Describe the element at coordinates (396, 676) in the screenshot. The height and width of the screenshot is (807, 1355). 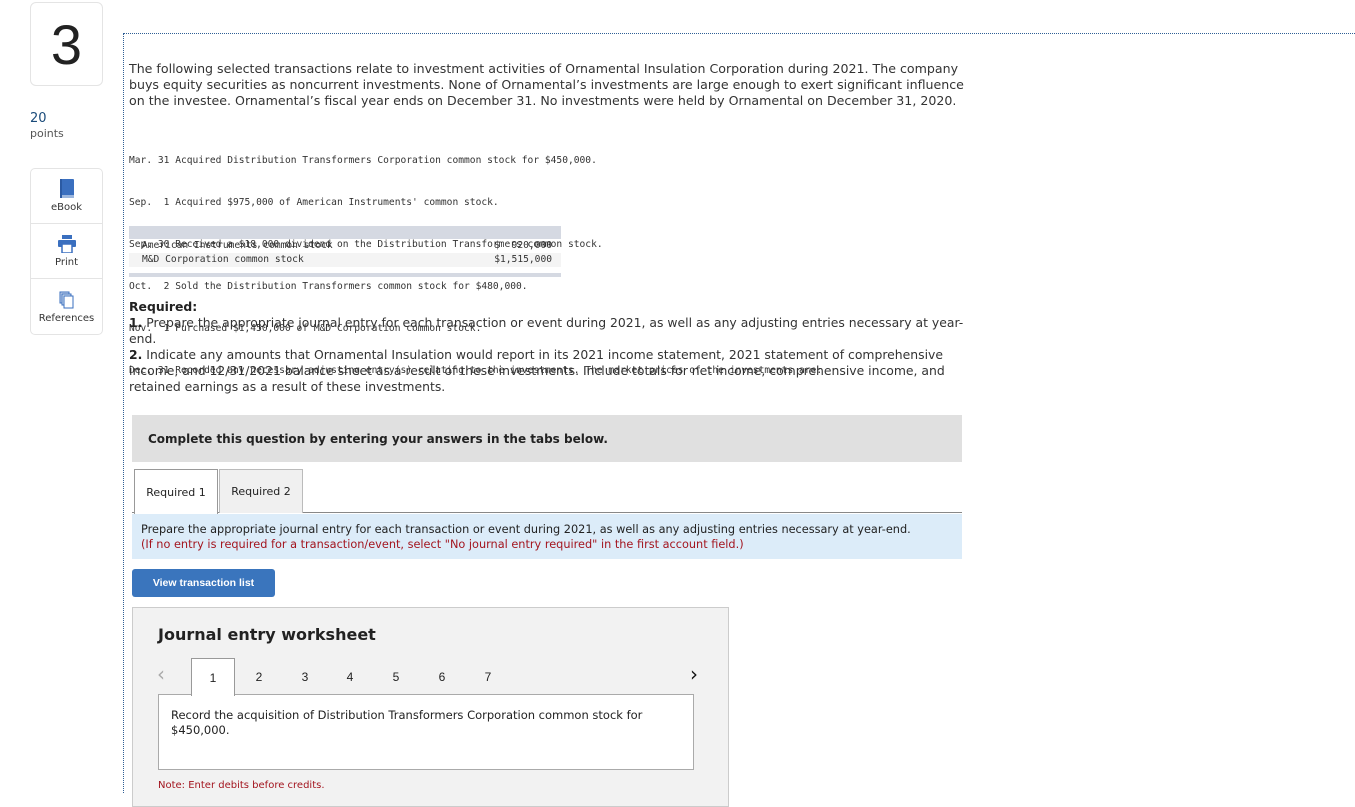
I see `worksheet-page-5: 5` at that location.